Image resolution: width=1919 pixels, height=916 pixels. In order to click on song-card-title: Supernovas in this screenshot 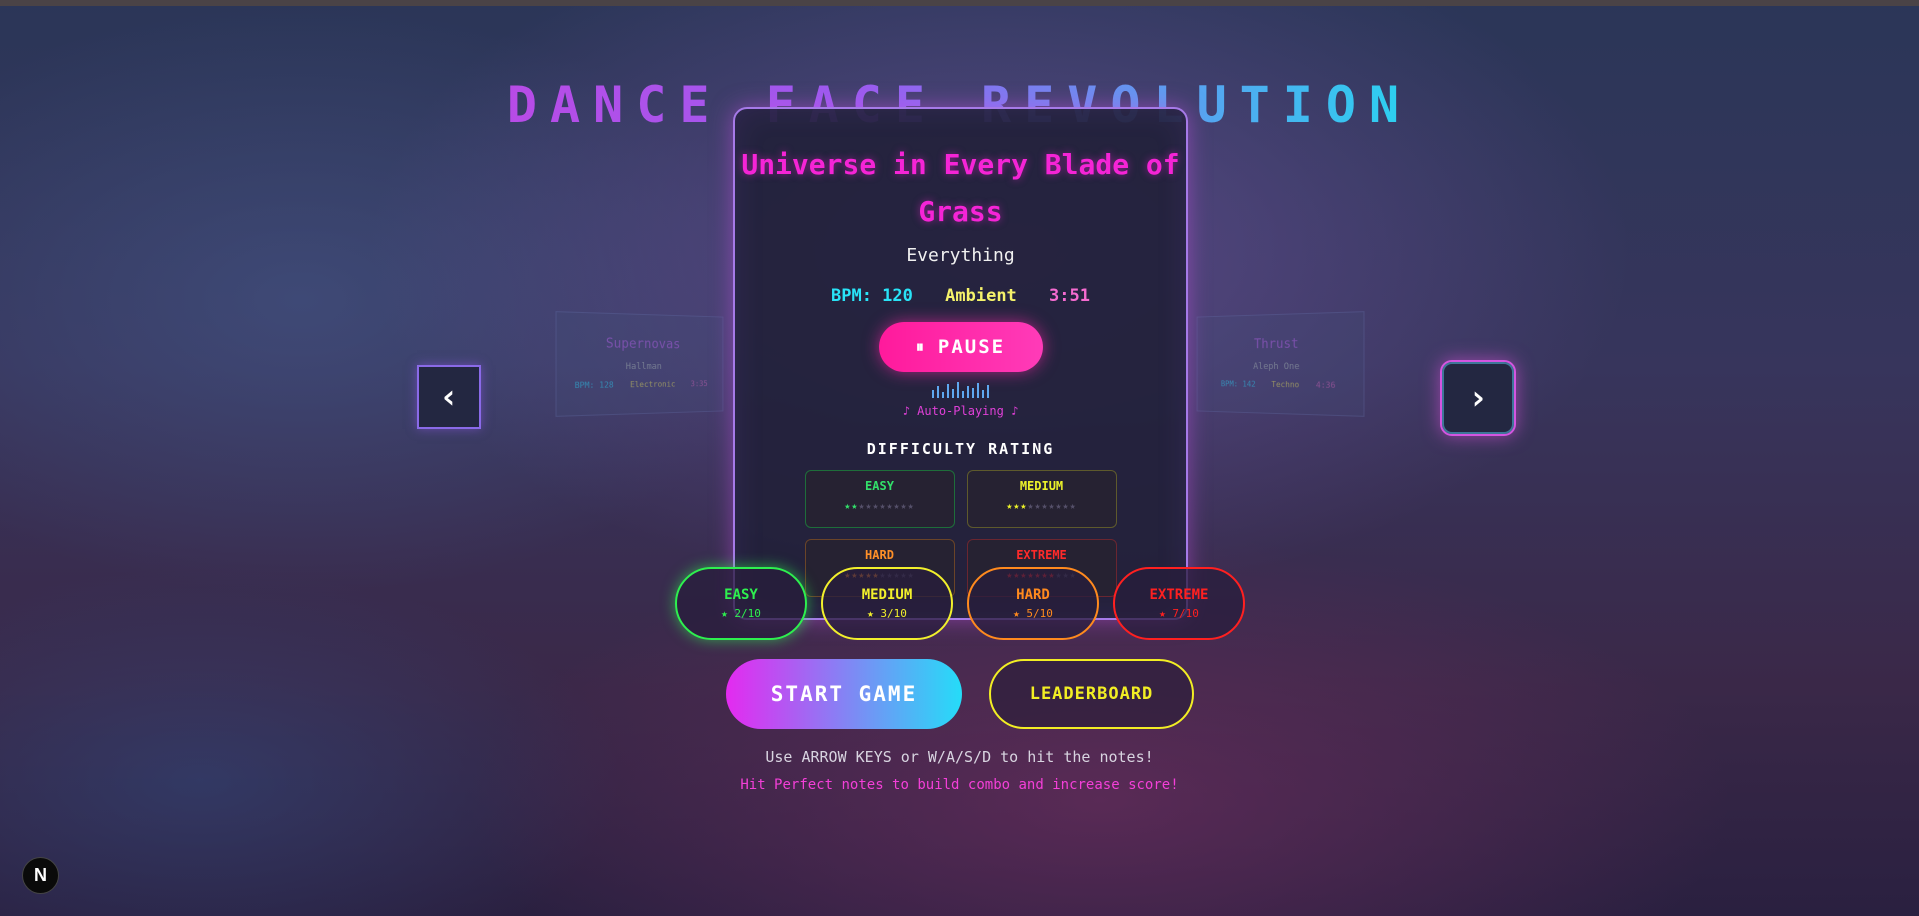, I will do `click(643, 344)`.